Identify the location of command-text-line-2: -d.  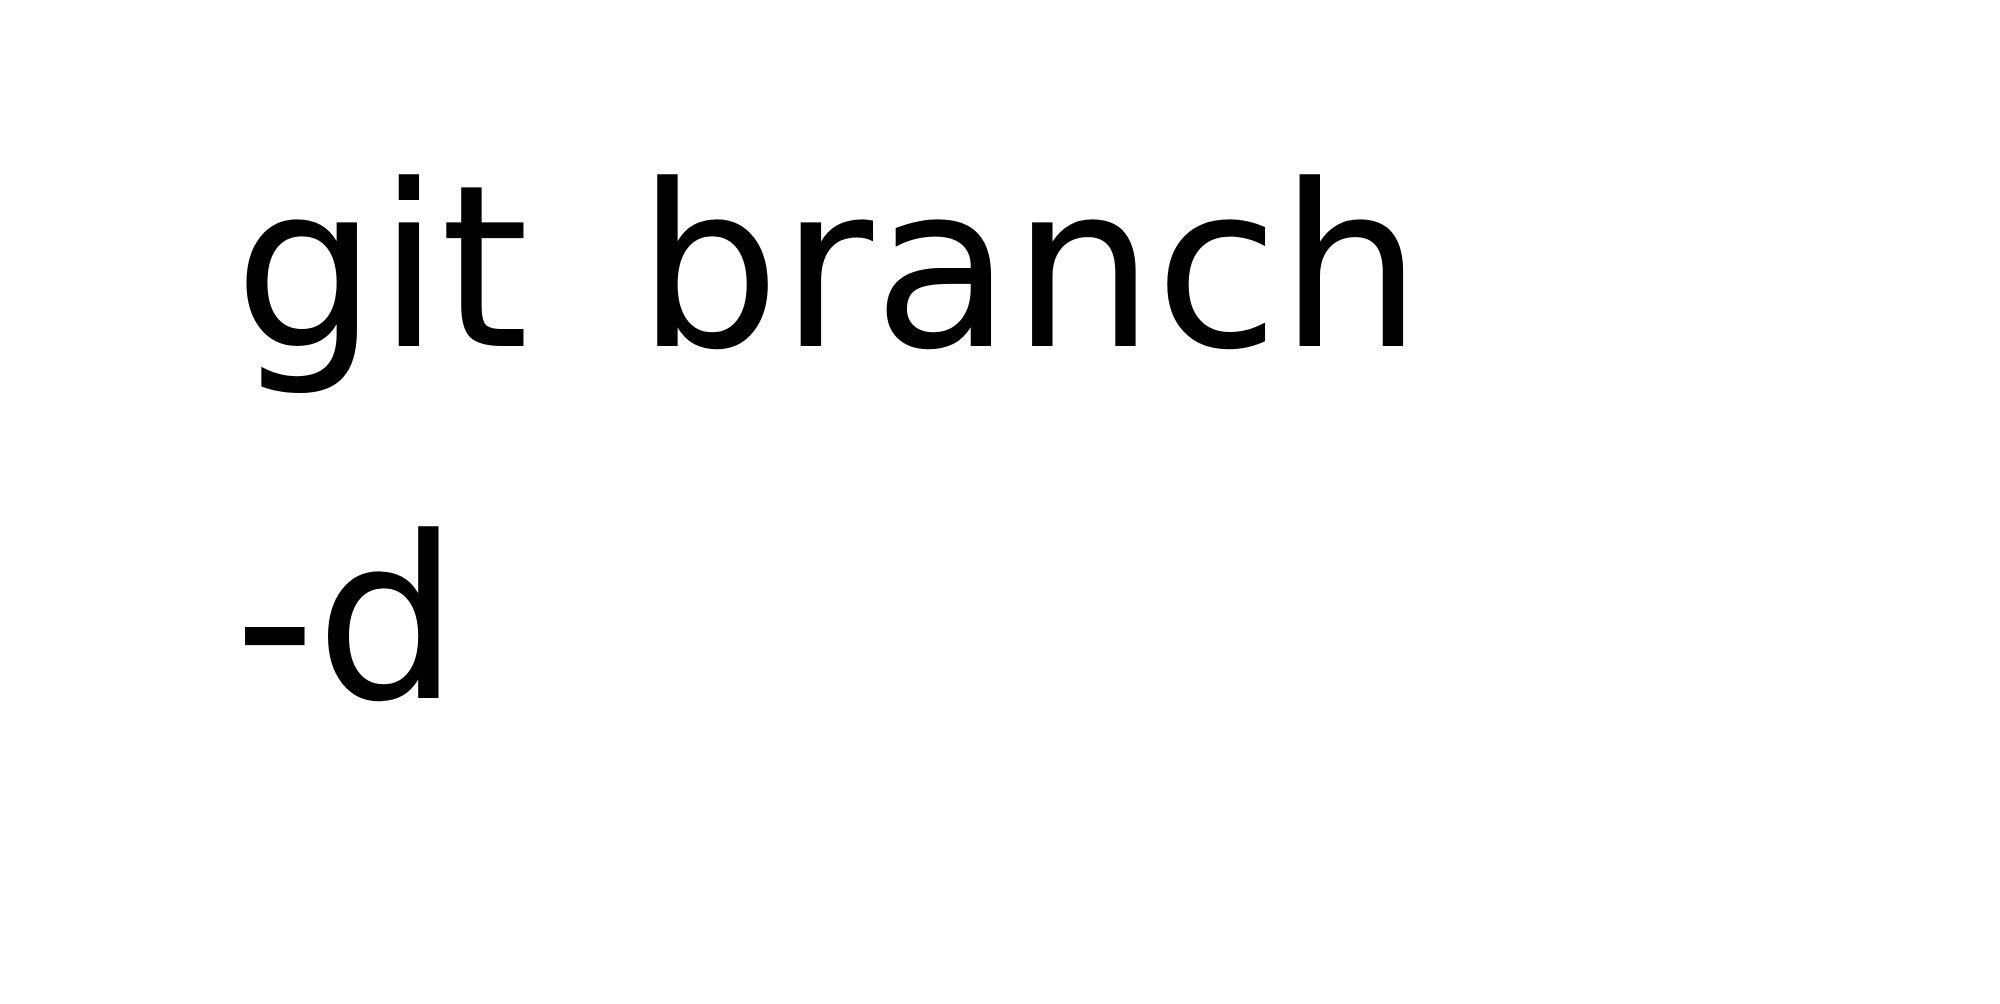
(347, 620).